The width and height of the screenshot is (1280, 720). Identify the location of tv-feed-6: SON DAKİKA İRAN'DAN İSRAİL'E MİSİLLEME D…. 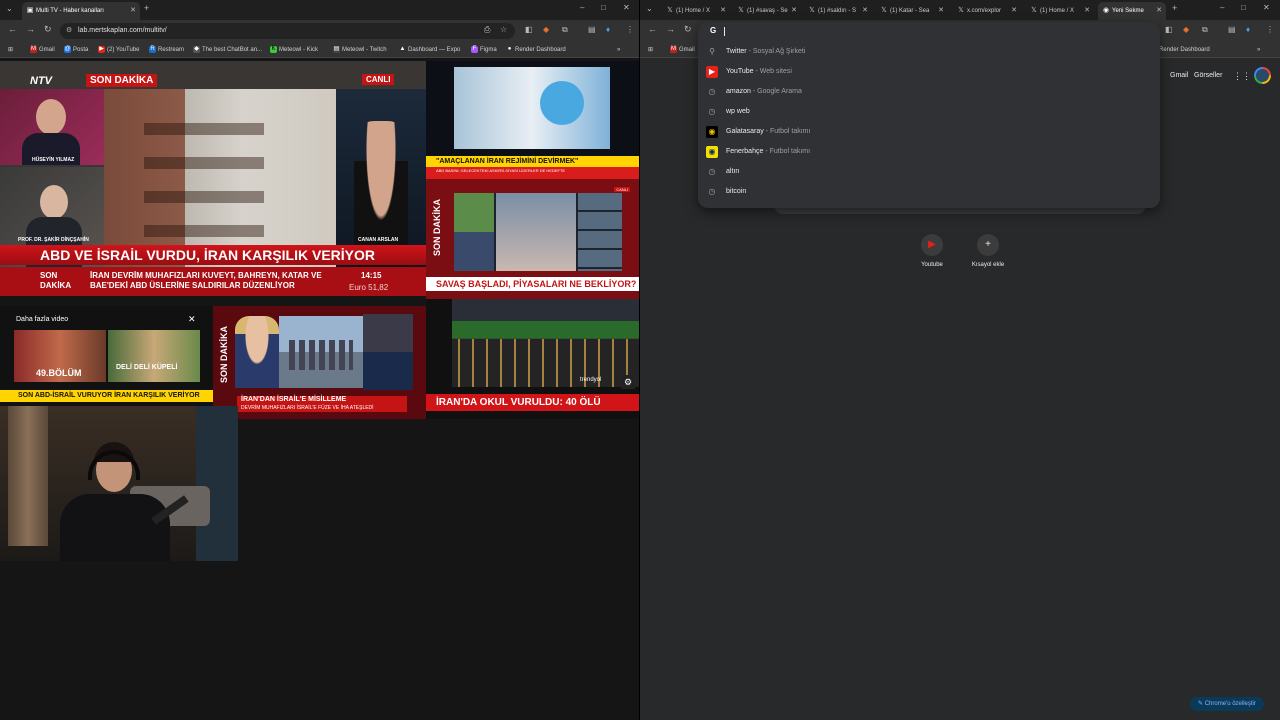
(319, 362).